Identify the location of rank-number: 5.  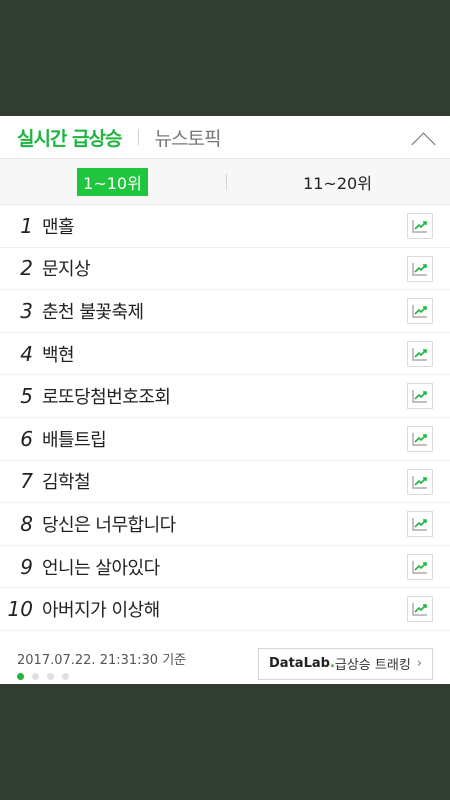
(26, 396).